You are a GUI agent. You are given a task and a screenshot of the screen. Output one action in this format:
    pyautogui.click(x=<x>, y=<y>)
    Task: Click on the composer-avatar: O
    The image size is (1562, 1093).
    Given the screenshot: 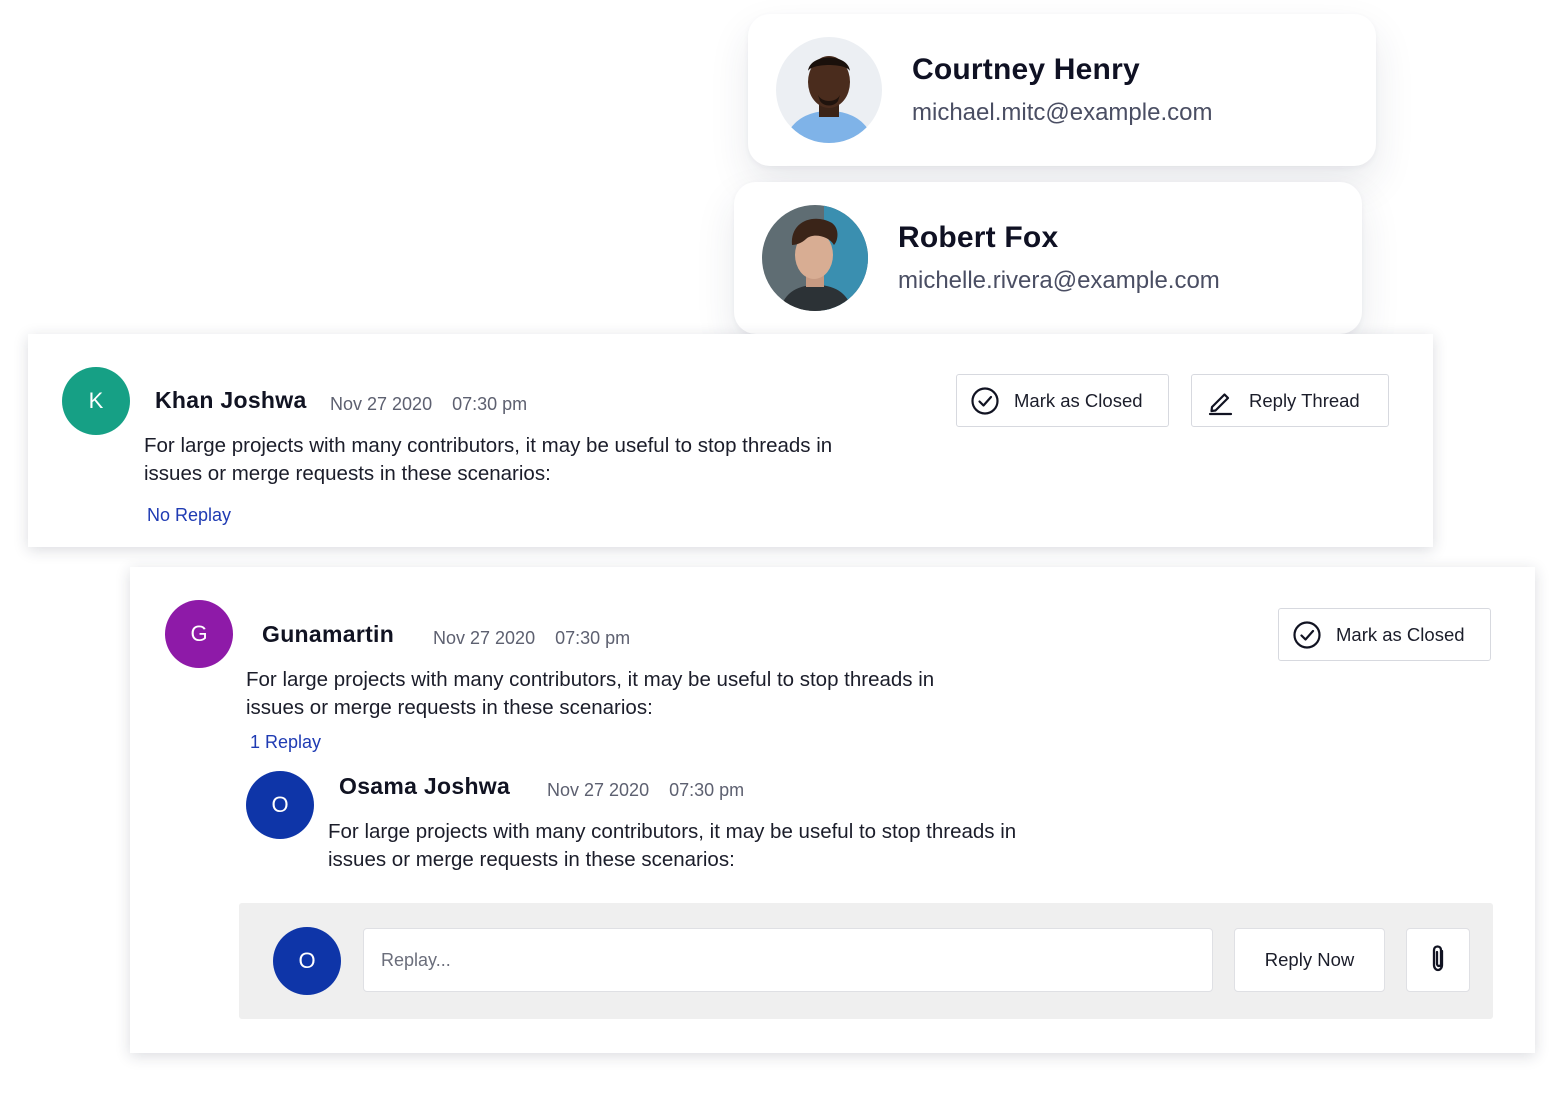 What is the action you would take?
    pyautogui.click(x=307, y=961)
    